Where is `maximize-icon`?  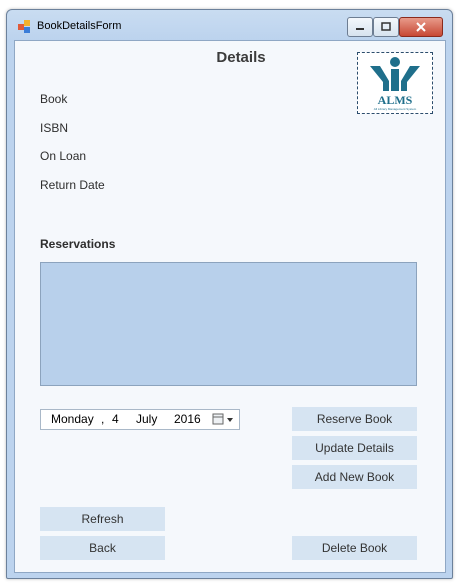
maximize-icon is located at coordinates (386, 26).